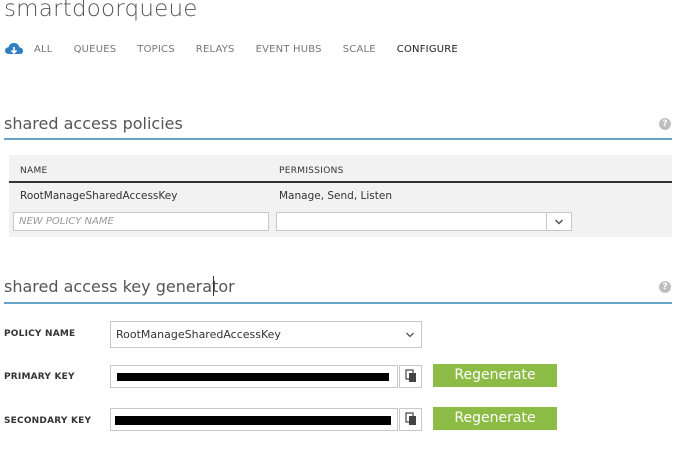  I want to click on table-header-divider, so click(340, 182).